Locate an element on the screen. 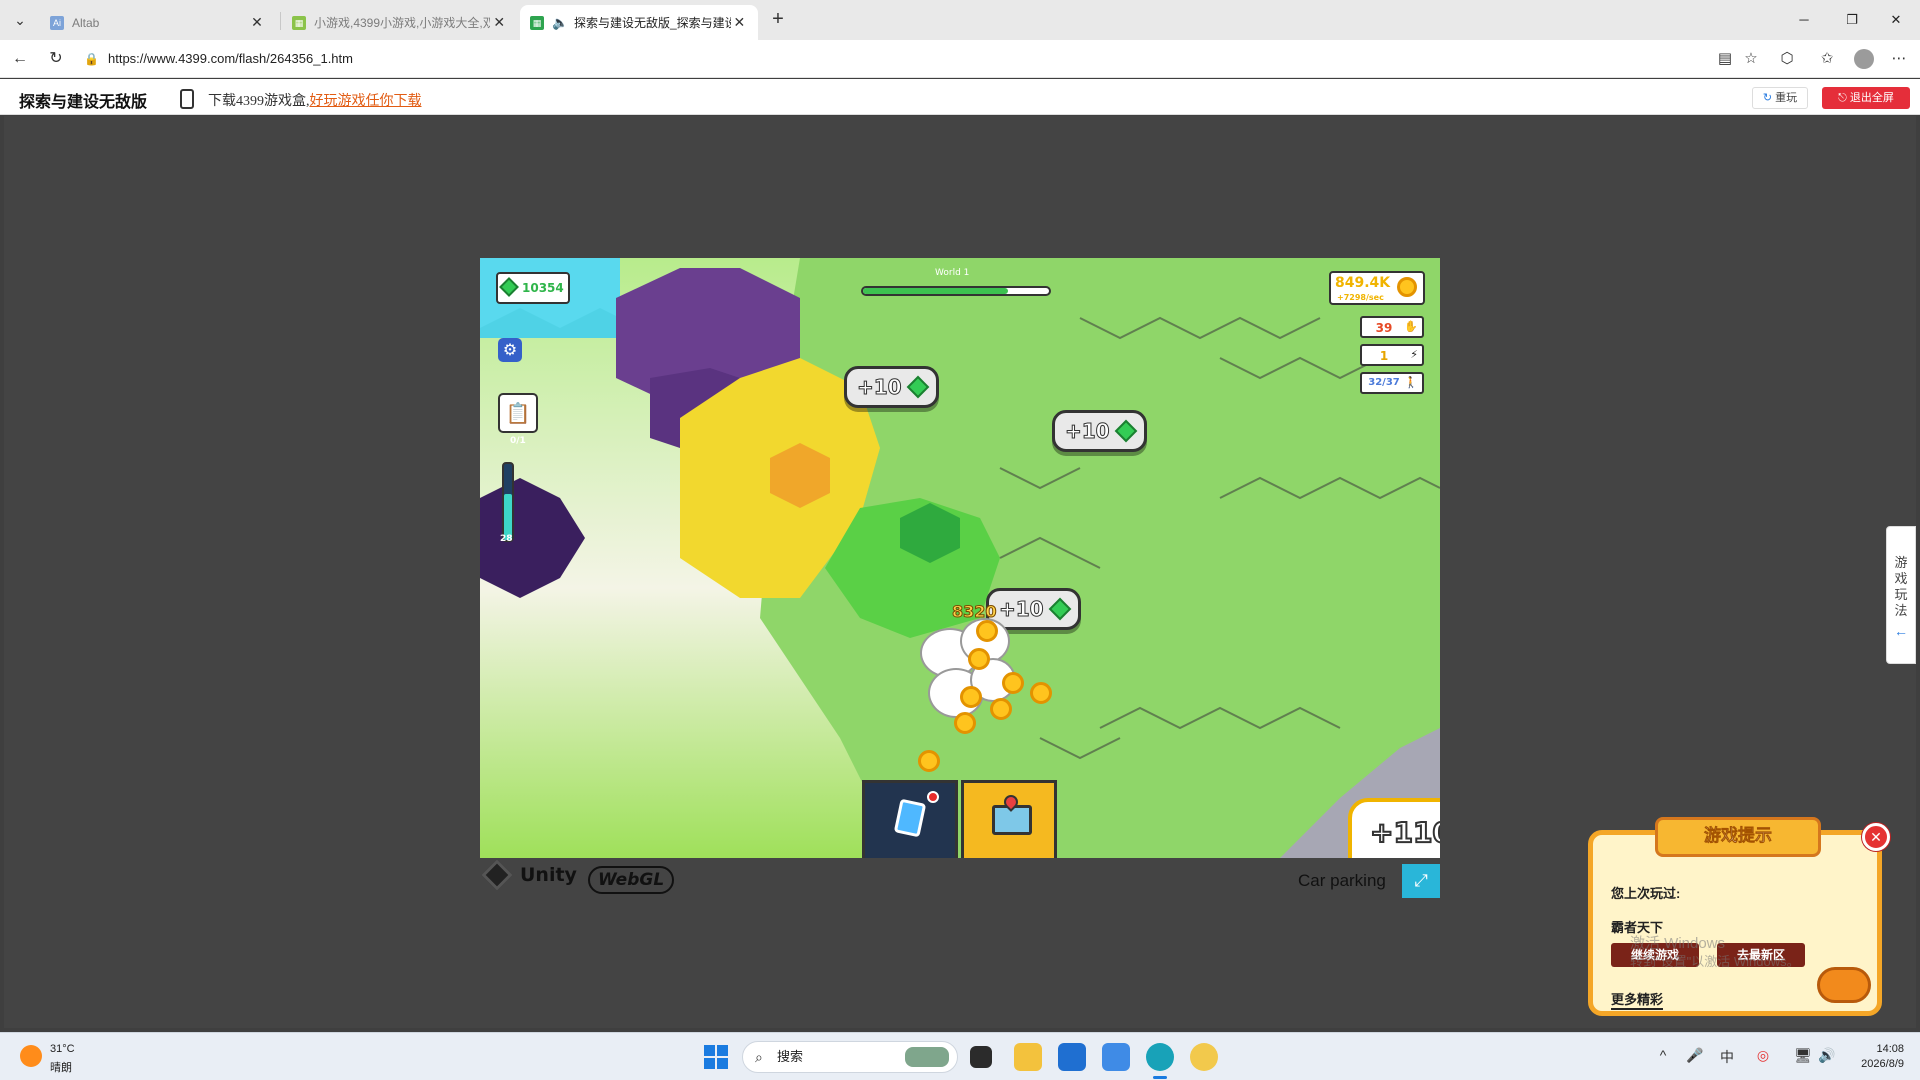 The height and width of the screenshot is (1080, 1920). gem-icon is located at coordinates (1059, 609).